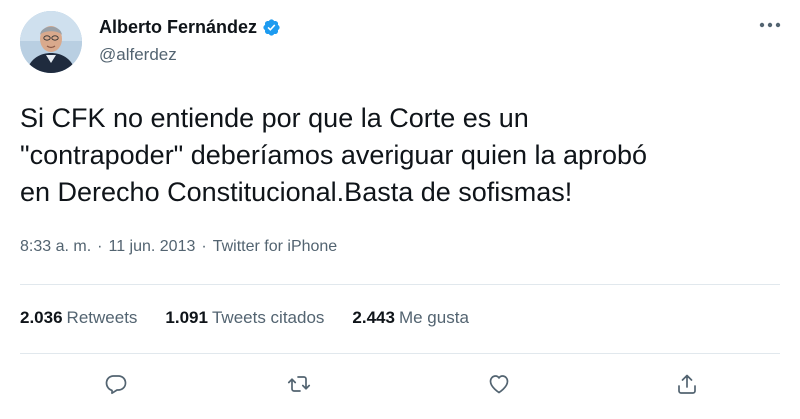 Image resolution: width=800 pixels, height=419 pixels. I want to click on quote-tweets-stat: 1.091 Tweets citados, so click(244, 318).